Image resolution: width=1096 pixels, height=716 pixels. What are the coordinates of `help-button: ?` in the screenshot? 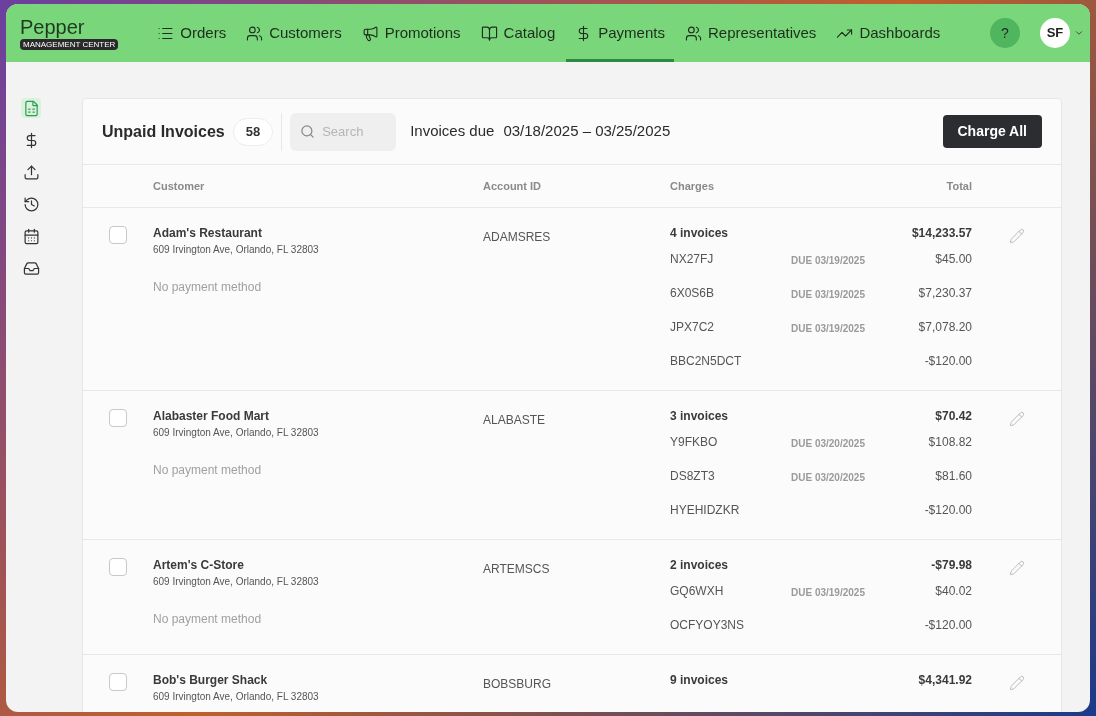 It's located at (1005, 33).